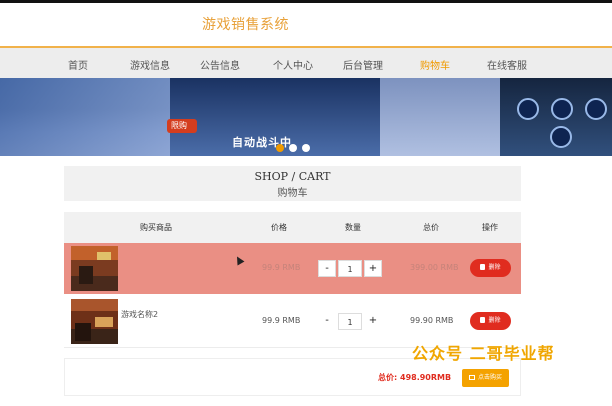 Image resolution: width=612 pixels, height=406 pixels. I want to click on main-nav: 首页 游戏信息 公告信息 个人中心 后台管理 购物车 在线客服, so click(306, 63).